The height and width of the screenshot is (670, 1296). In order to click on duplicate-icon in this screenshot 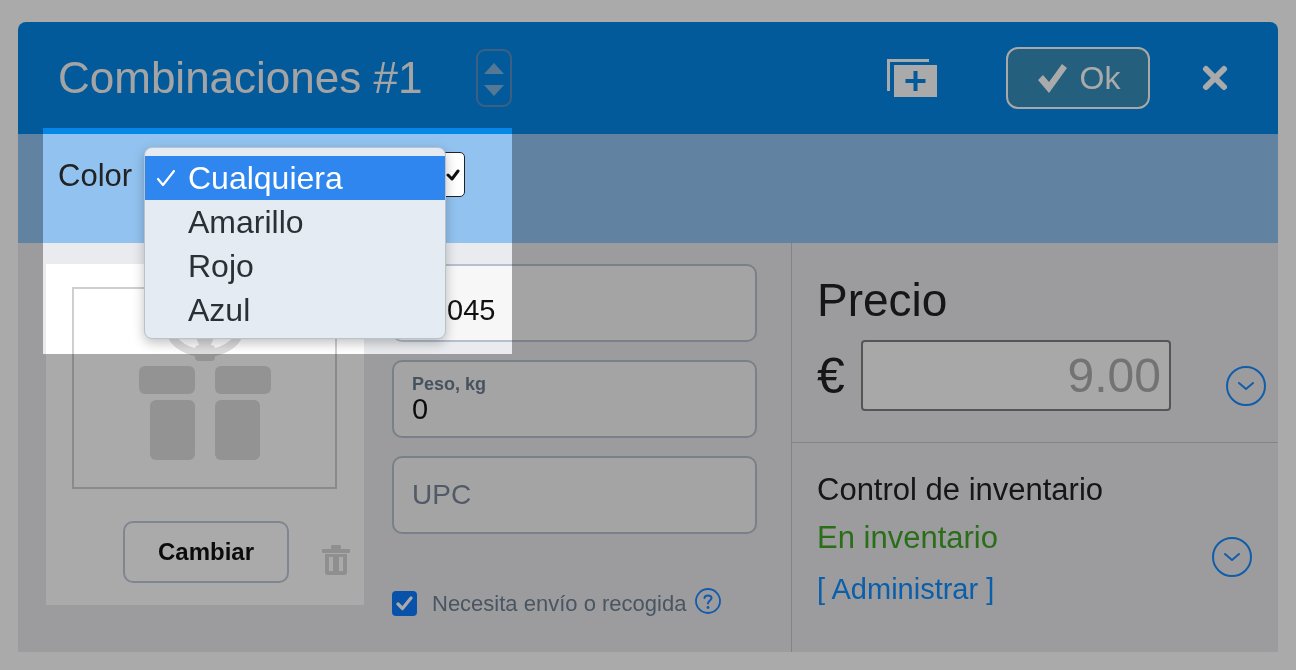, I will do `click(912, 78)`.